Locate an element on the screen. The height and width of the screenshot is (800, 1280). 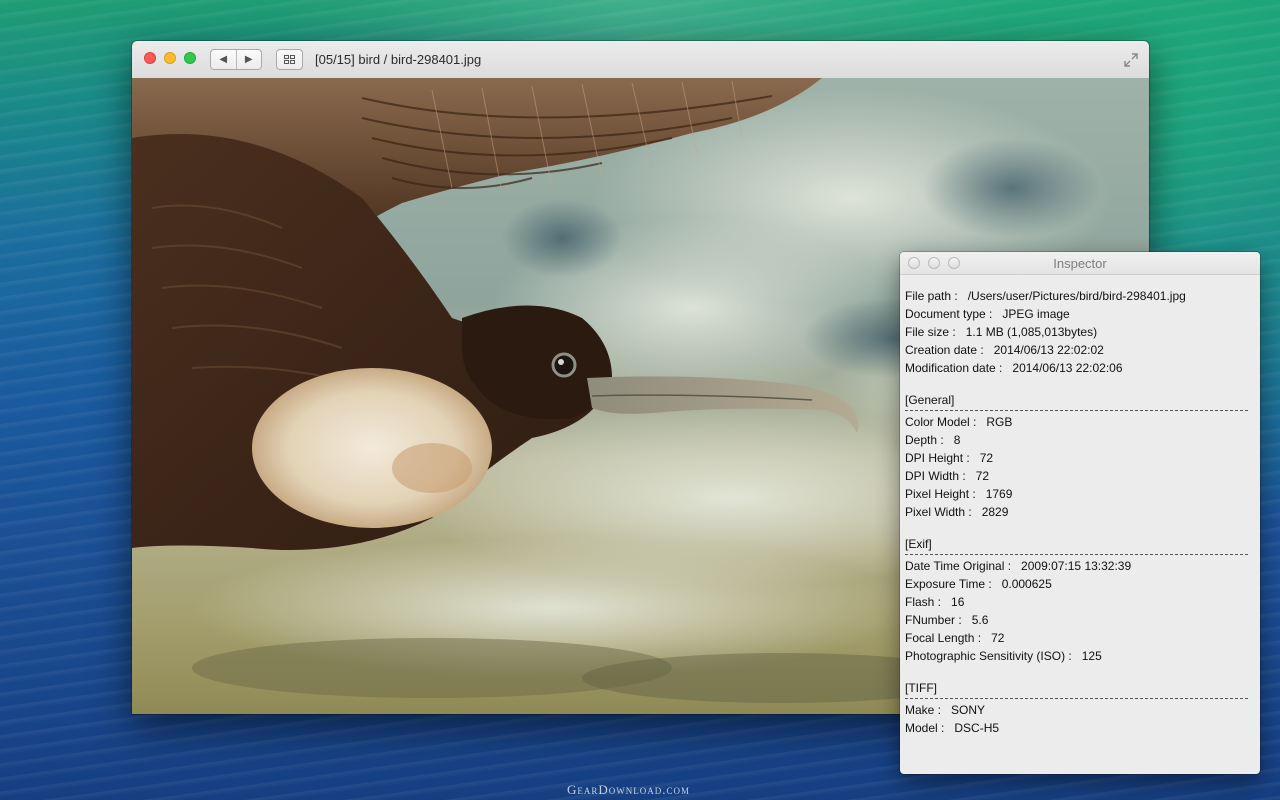
info-row: Document type : JPEG image is located at coordinates (1076, 314).